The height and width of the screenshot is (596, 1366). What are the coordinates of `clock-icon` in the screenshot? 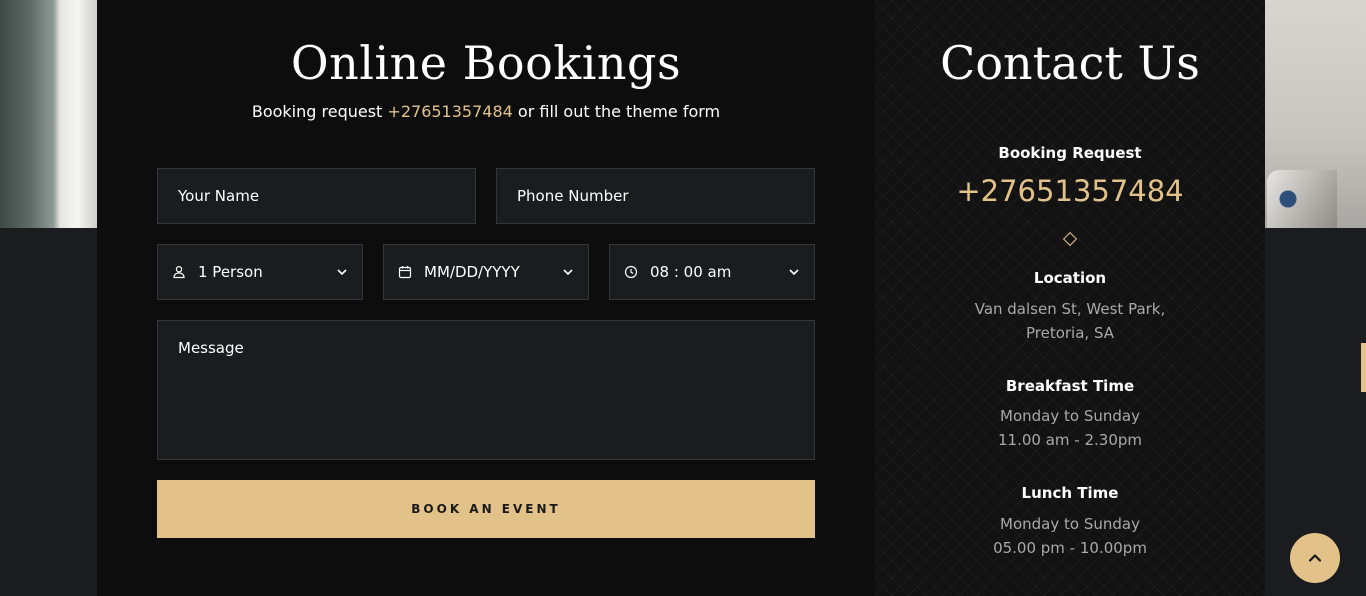 It's located at (631, 272).